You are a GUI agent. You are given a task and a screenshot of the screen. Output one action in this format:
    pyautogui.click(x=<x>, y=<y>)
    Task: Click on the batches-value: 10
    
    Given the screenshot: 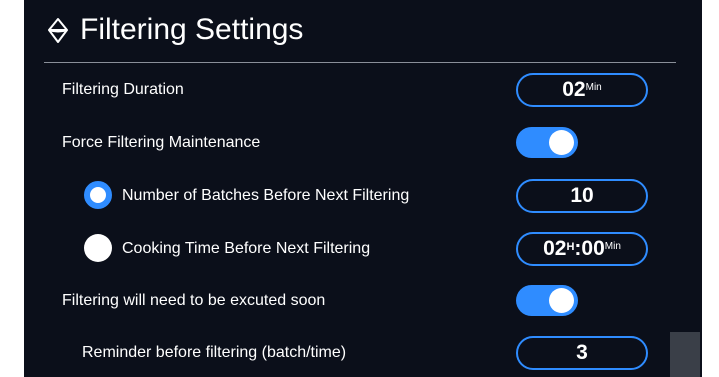 What is the action you would take?
    pyautogui.click(x=582, y=195)
    